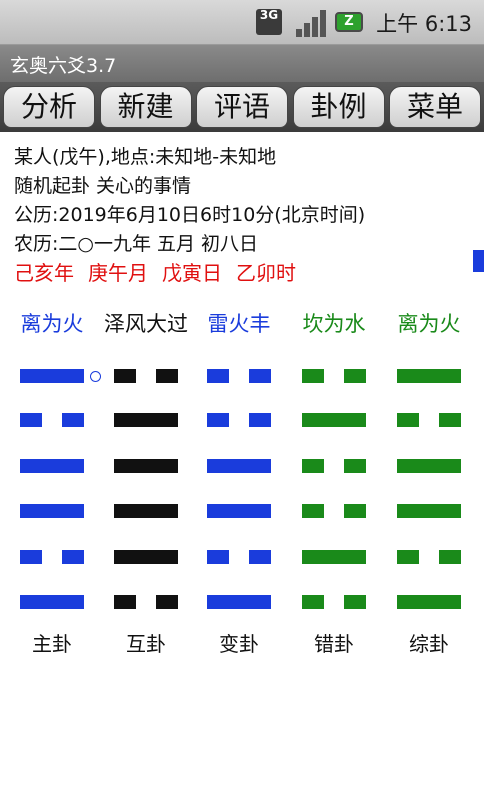 Image resolution: width=484 pixels, height=800 pixels. Describe the element at coordinates (145, 157) in the screenshot. I see `querent-line: 某人(戊午),地点:未知地-未知地` at that location.